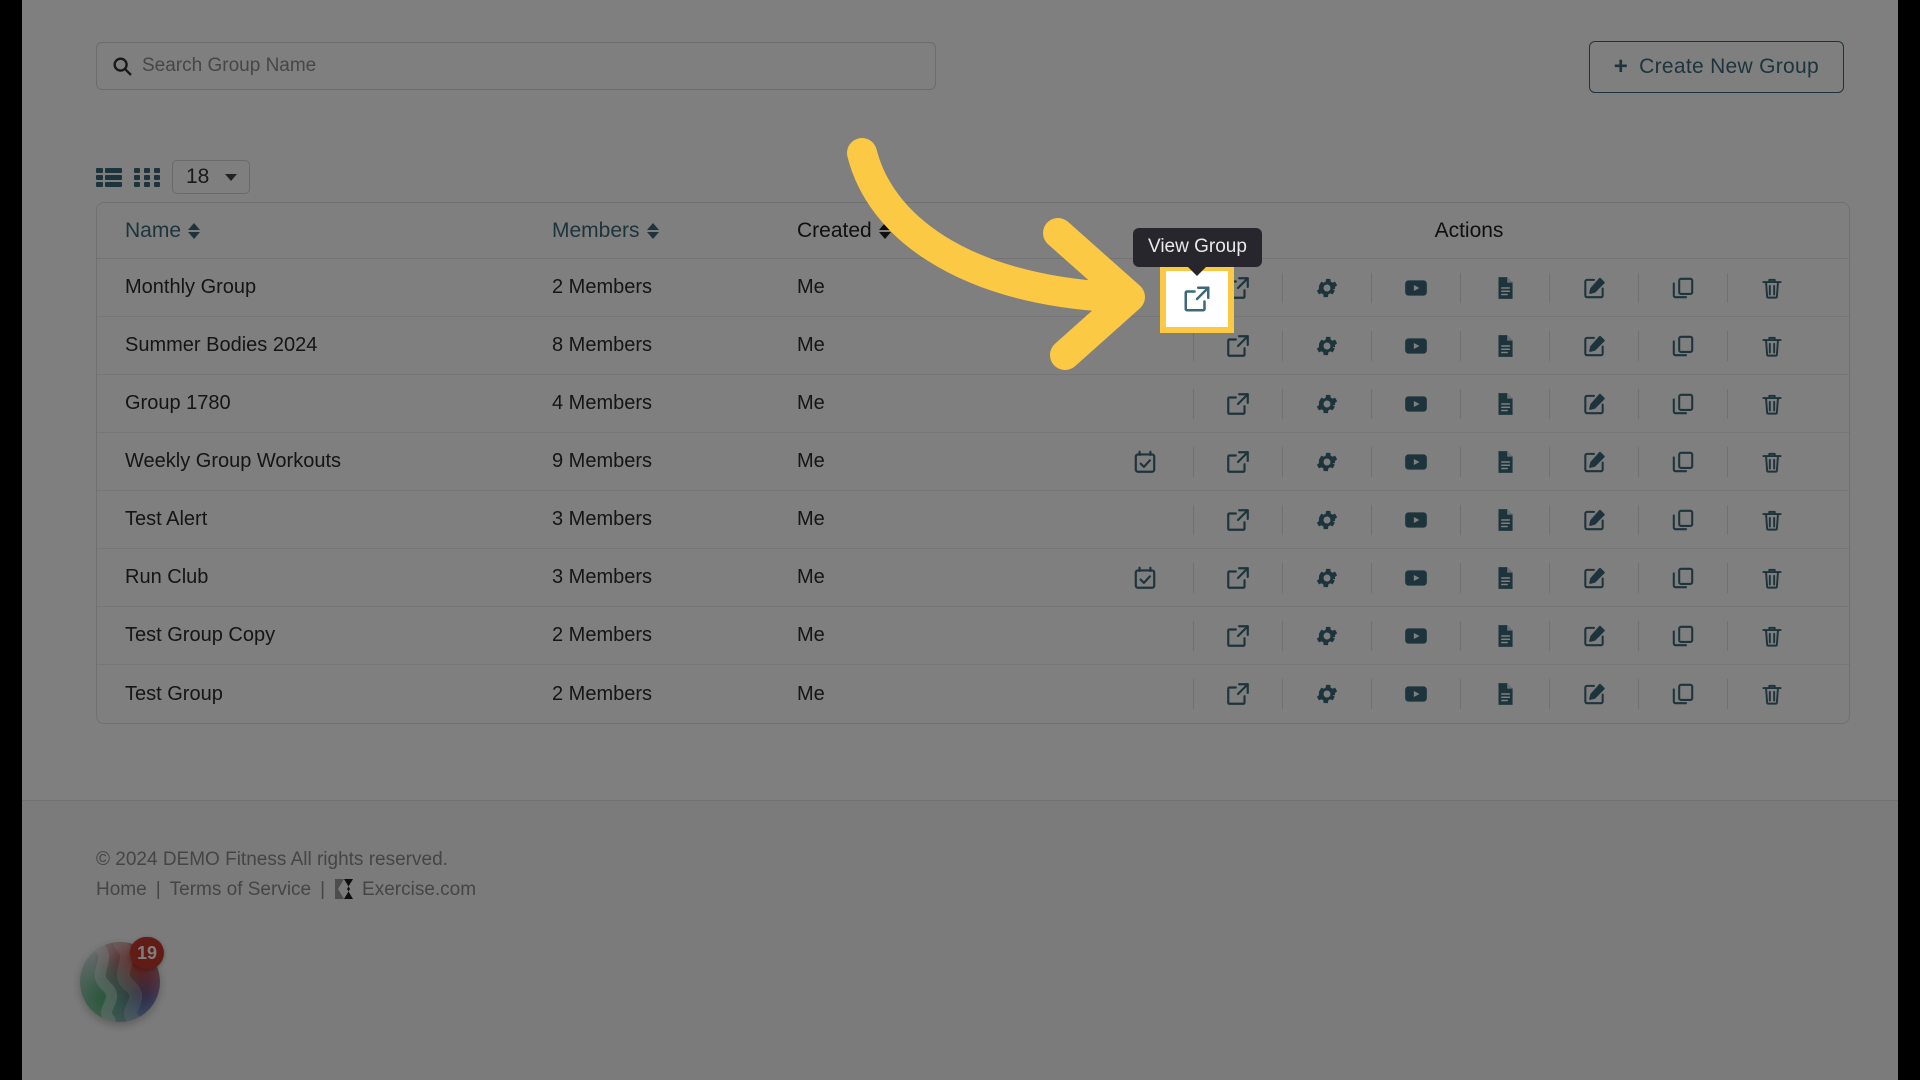 This screenshot has width=1920, height=1080. Describe the element at coordinates (674, 519) in the screenshot. I see `cell-members: 3 Members` at that location.